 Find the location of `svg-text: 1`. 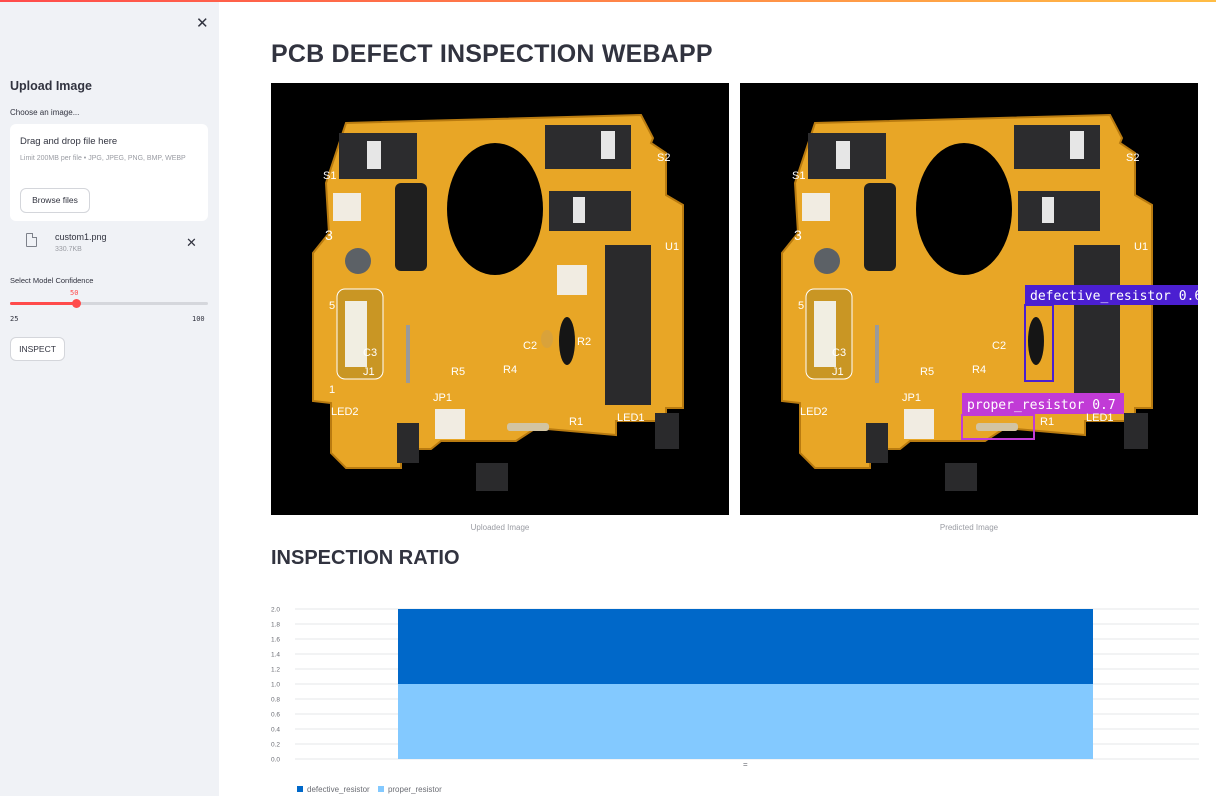

svg-text: 1 is located at coordinates (332, 390).